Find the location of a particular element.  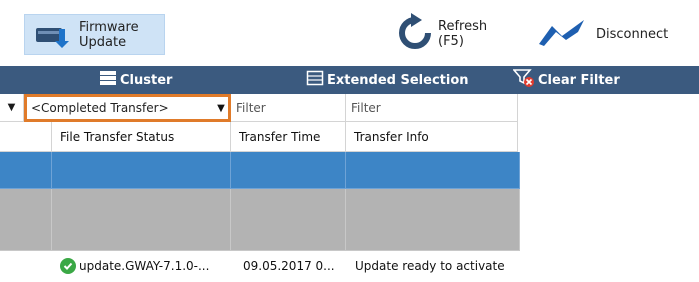

clear-filter-button: Clear Filter is located at coordinates (566, 80).